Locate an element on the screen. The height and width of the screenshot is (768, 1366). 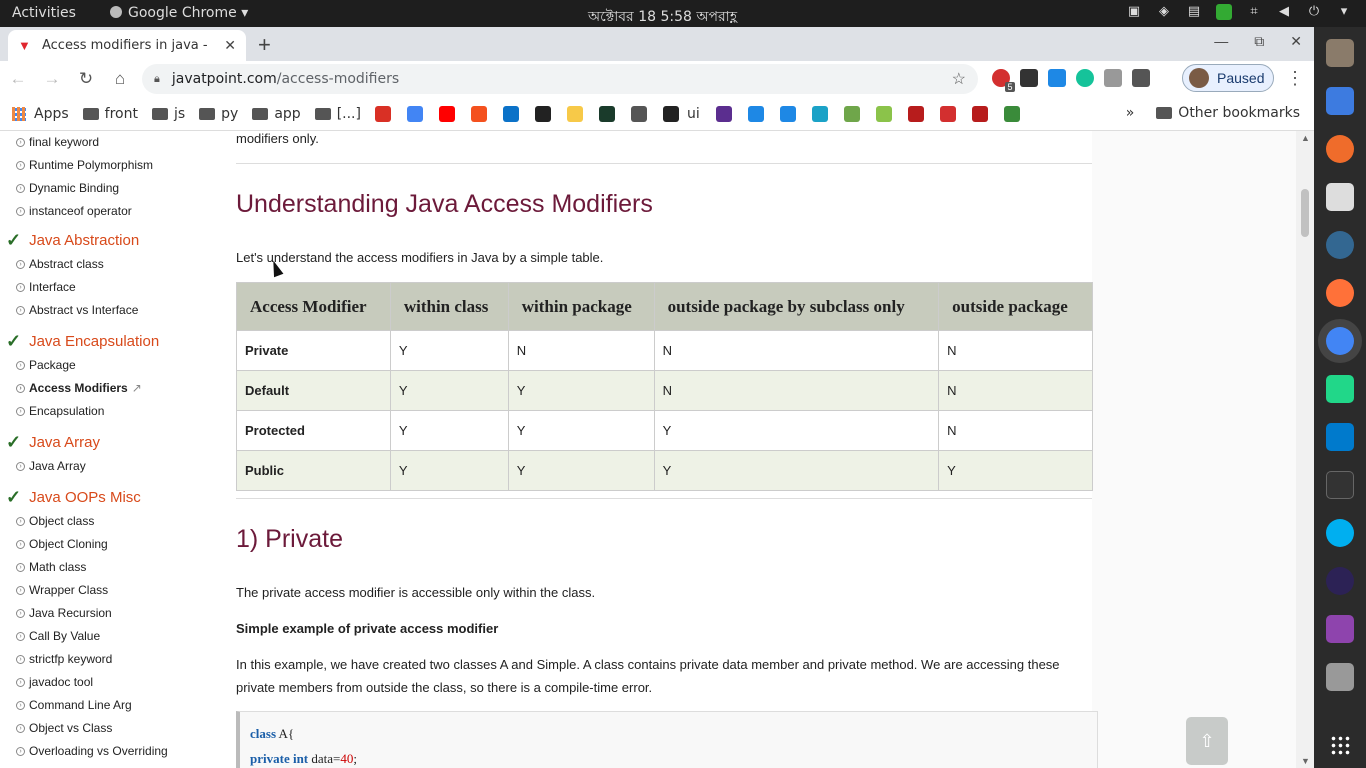
vscode-app-icon is located at coordinates (1340, 437).